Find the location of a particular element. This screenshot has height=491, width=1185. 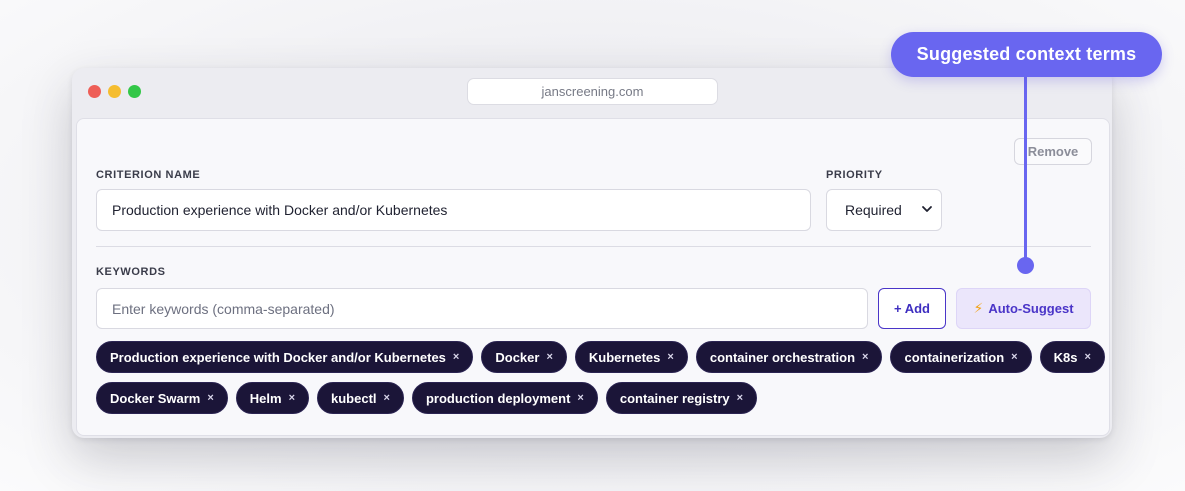

keyword-chip: Kubernetes × is located at coordinates (631, 357).